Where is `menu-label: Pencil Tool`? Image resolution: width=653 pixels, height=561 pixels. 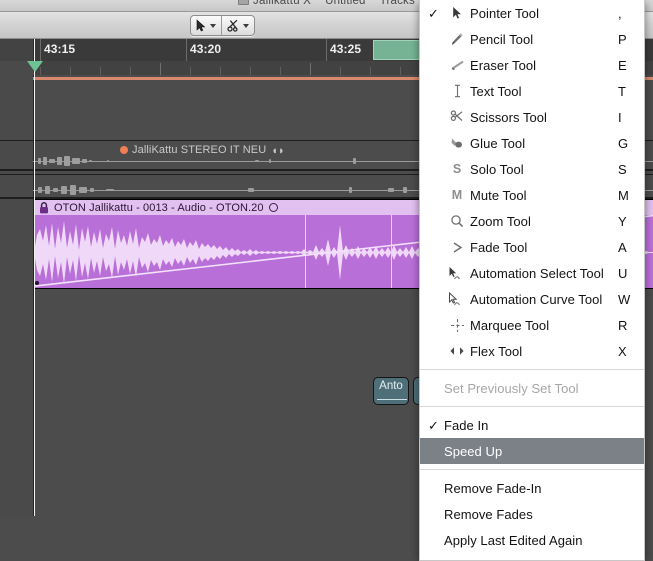
menu-label: Pencil Tool is located at coordinates (502, 39).